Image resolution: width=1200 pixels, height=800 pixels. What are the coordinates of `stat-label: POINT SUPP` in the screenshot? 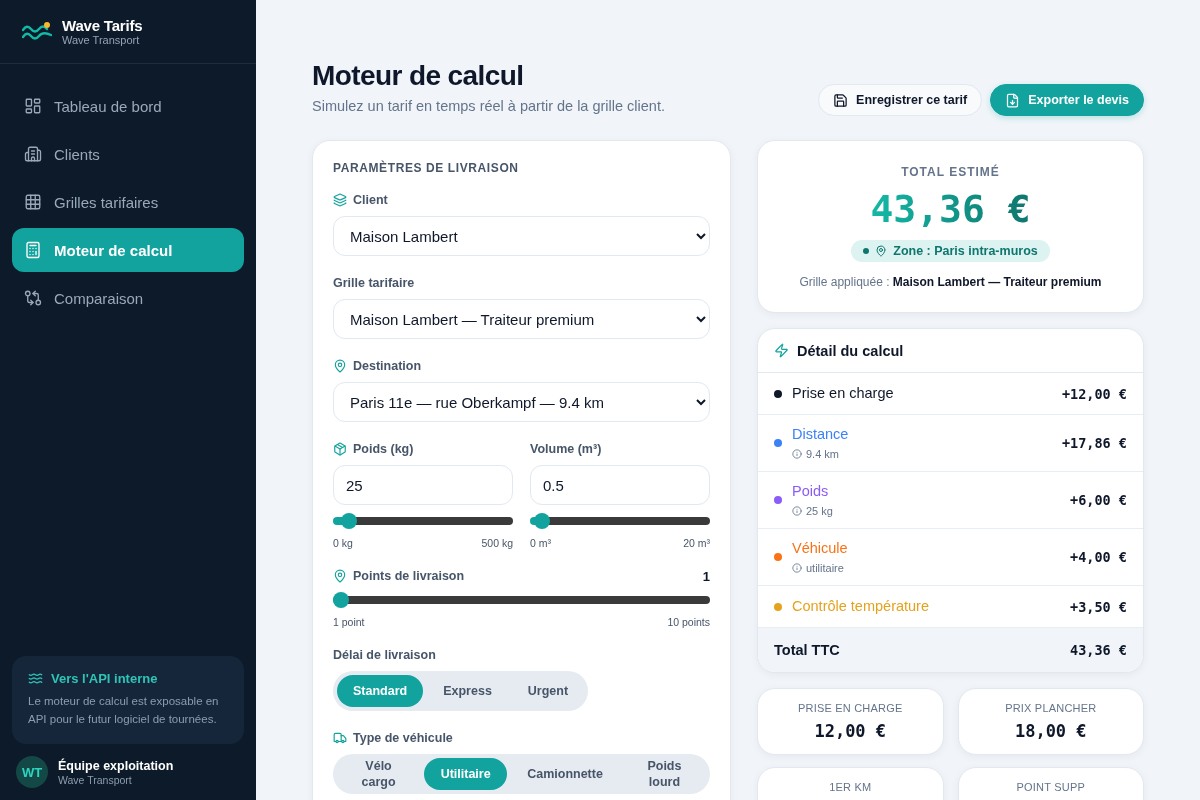 It's located at (1050, 787).